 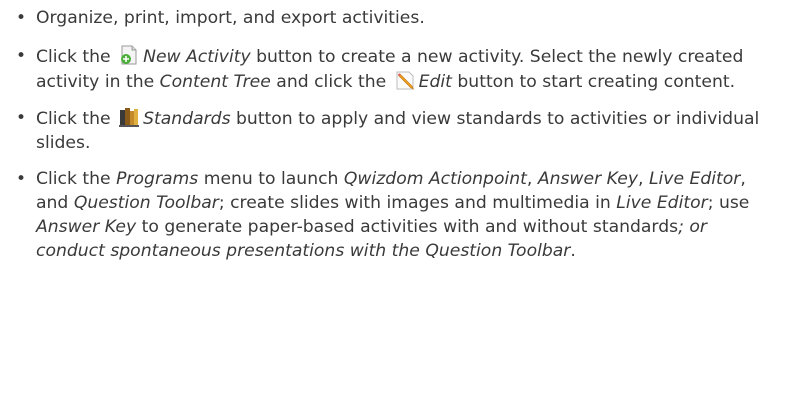 What do you see at coordinates (197, 57) in the screenshot?
I see `new-activity-label: New Activity` at bounding box center [197, 57].